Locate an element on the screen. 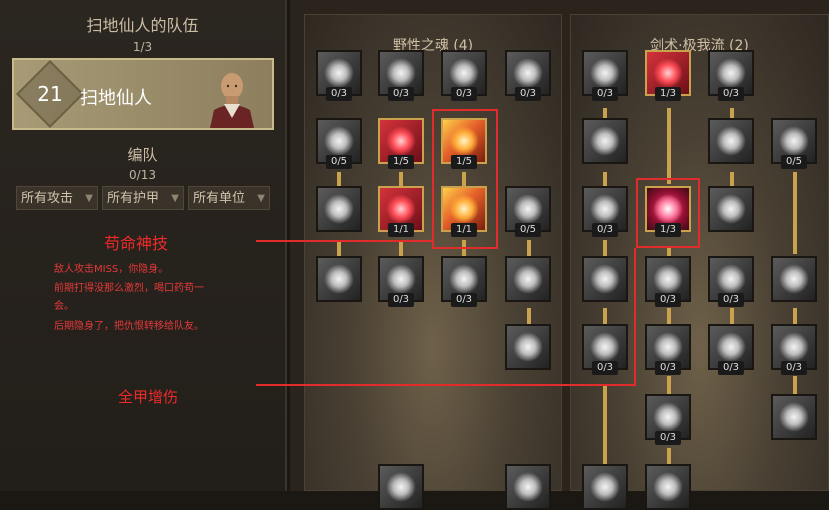 The width and height of the screenshot is (829, 510). member-level: 21 is located at coordinates (50, 94).